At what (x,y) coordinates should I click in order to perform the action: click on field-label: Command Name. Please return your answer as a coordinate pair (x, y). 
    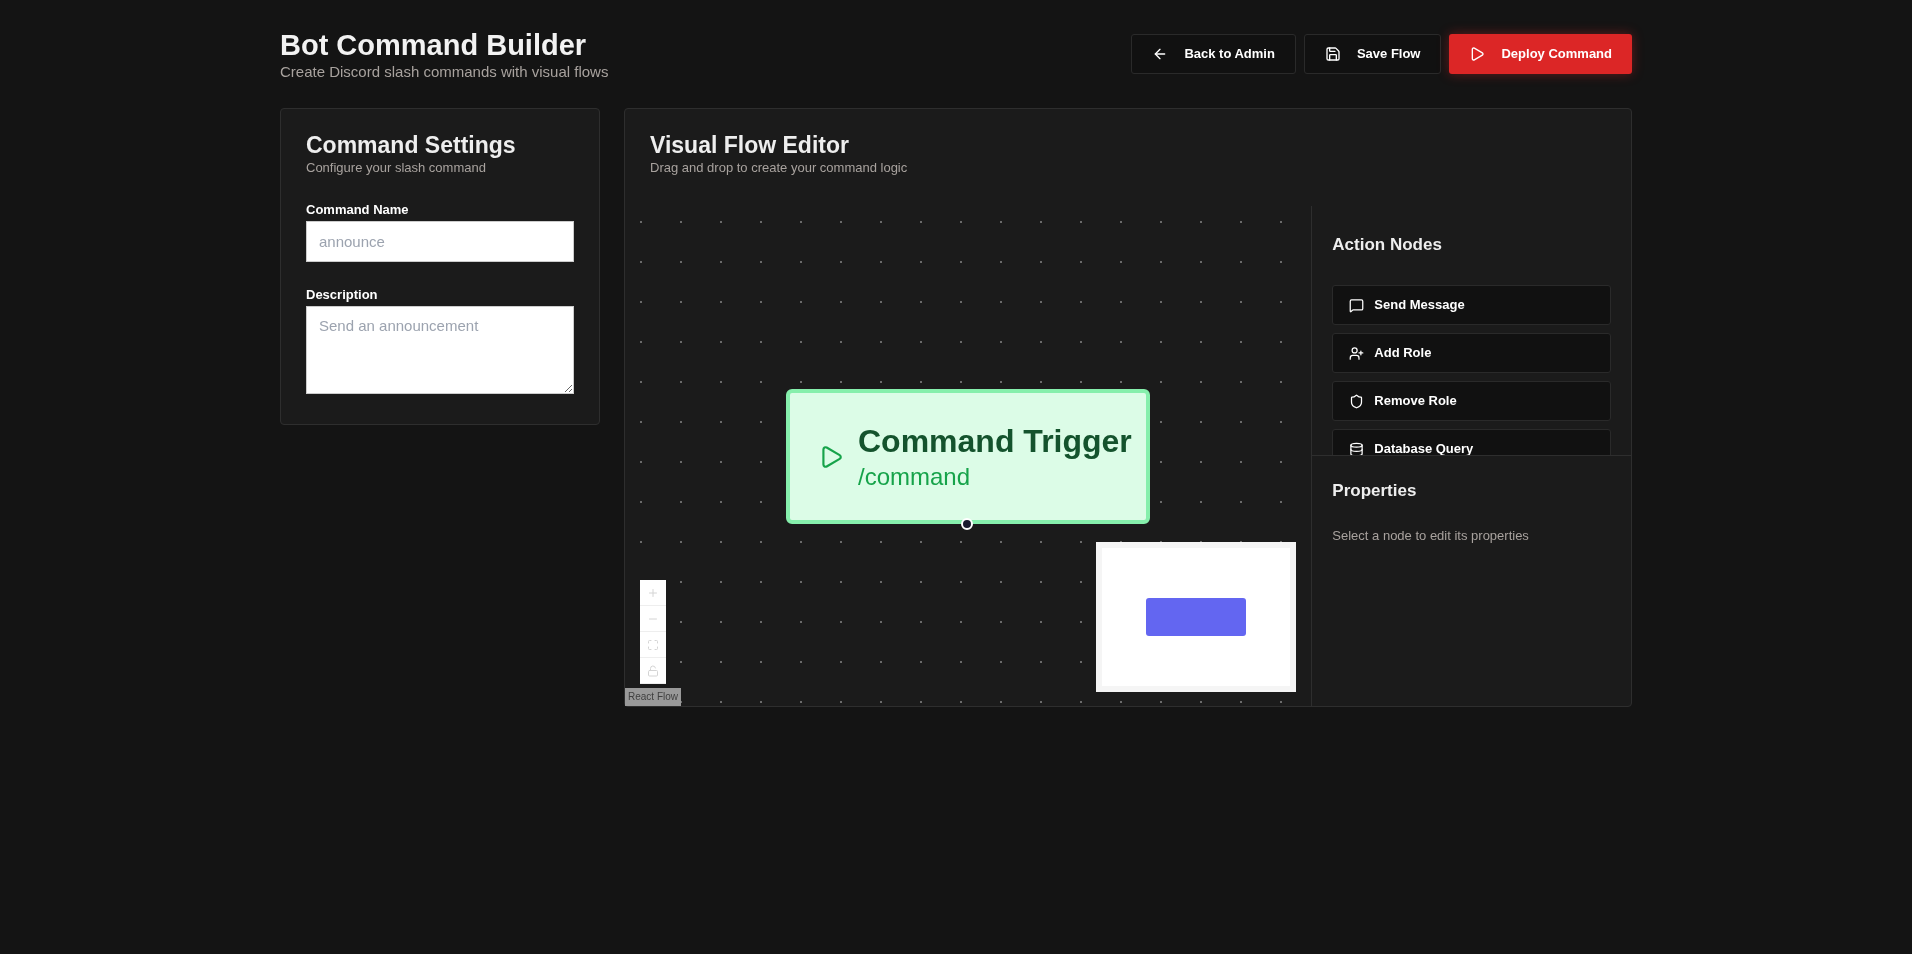
    Looking at the image, I should click on (358, 209).